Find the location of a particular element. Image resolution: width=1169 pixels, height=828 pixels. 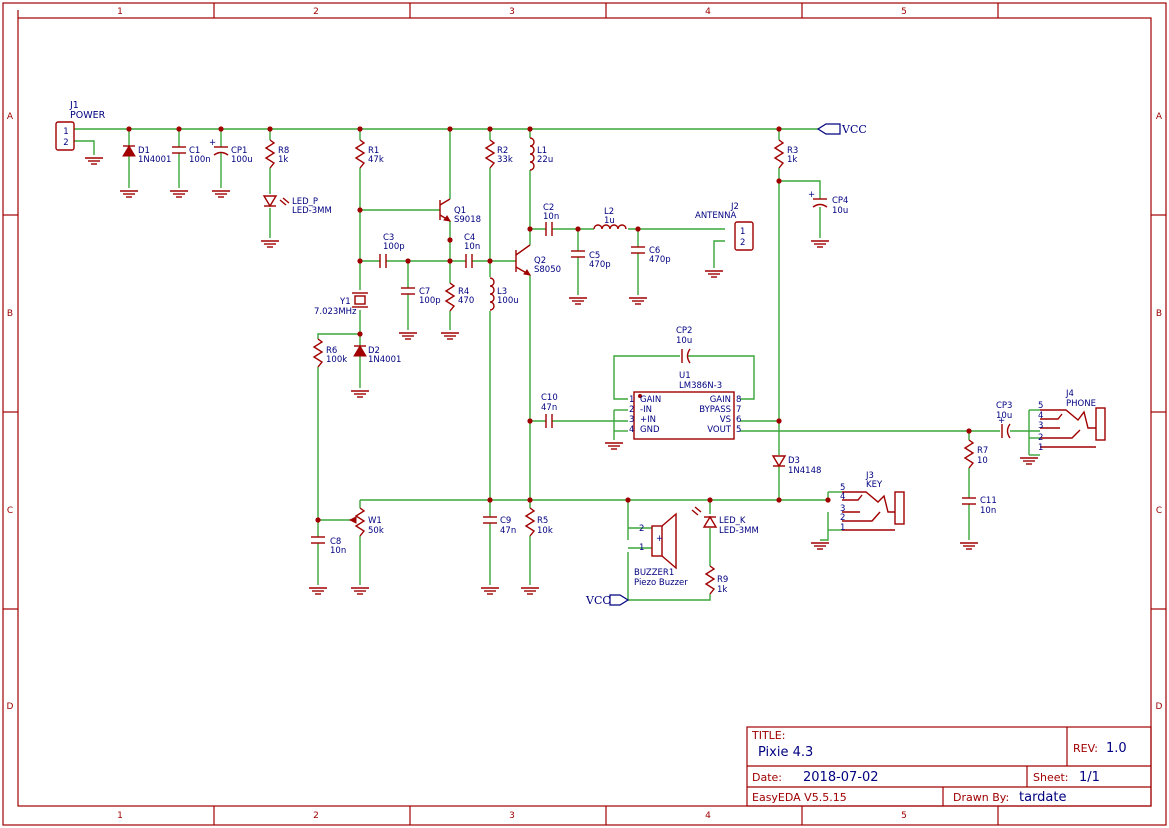

component-value: KEY is located at coordinates (874, 485).